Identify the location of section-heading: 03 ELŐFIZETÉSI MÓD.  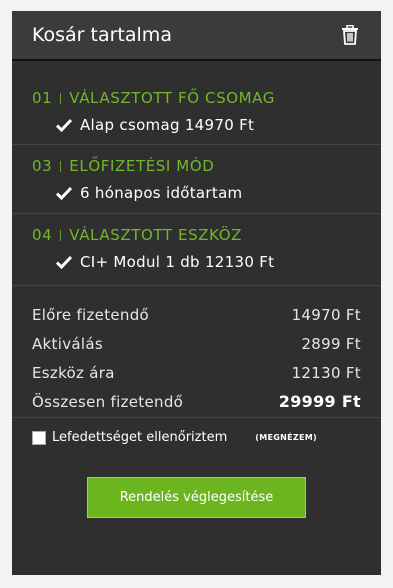
(196, 166).